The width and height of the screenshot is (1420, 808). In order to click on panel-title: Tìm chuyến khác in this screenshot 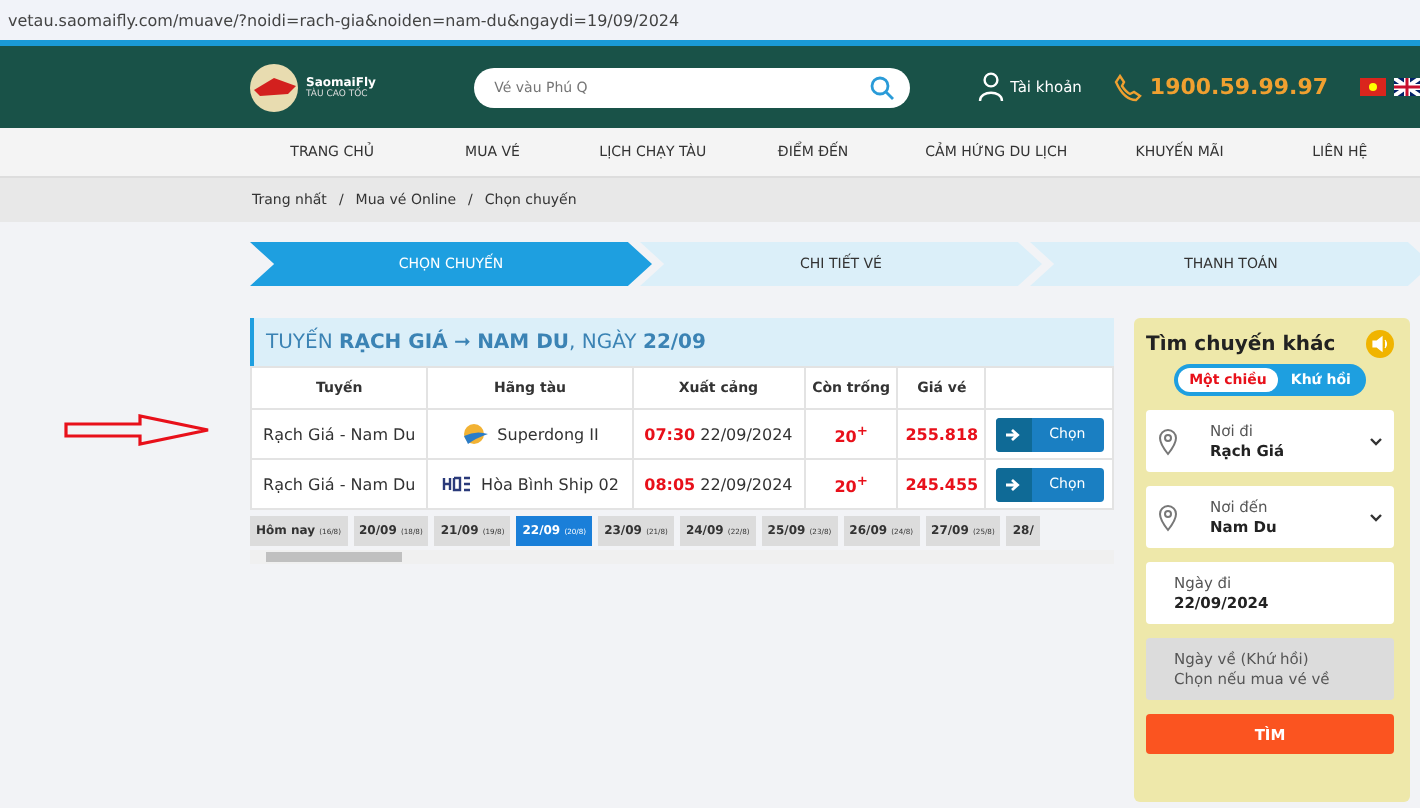, I will do `click(1241, 344)`.